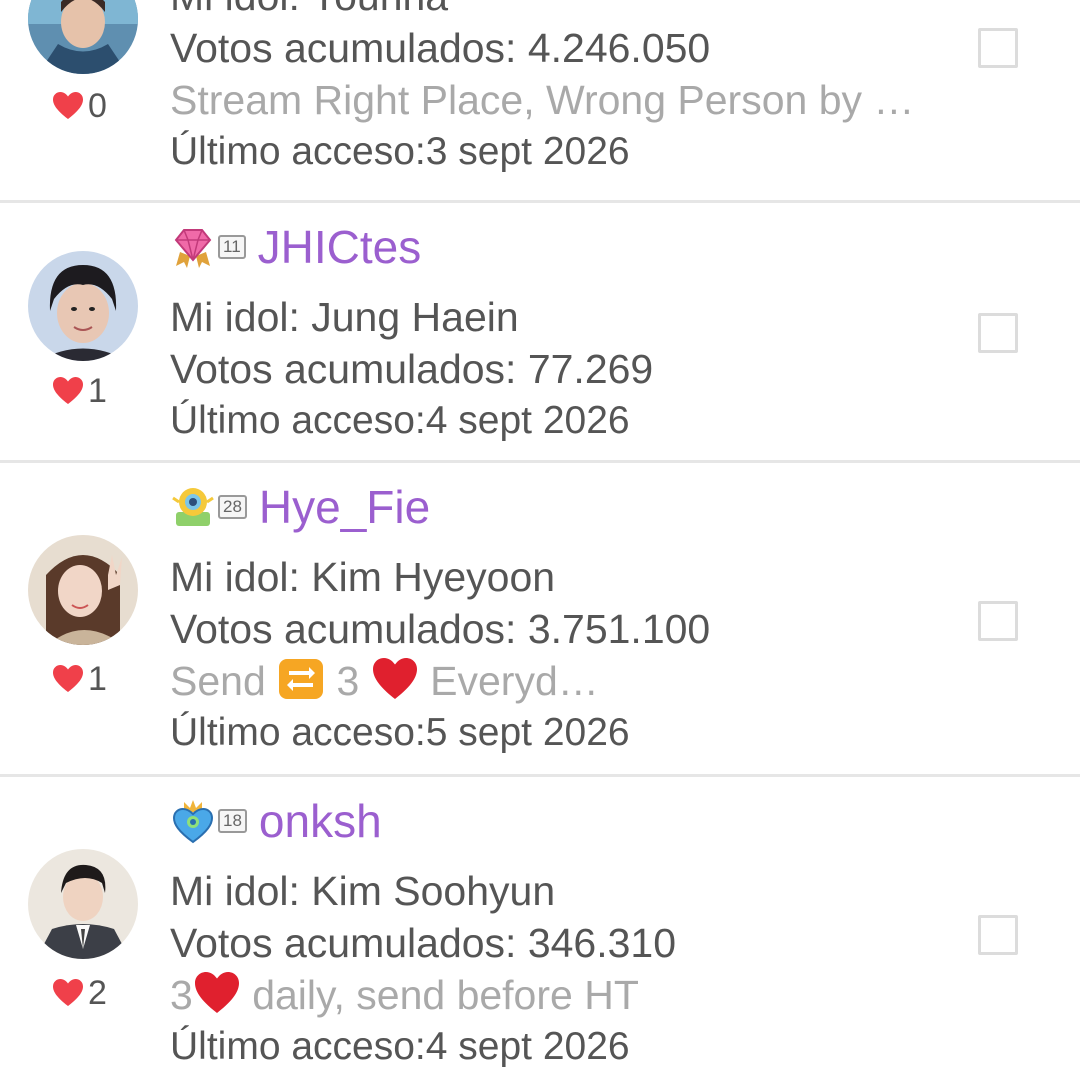 This screenshot has width=1080, height=1080. I want to click on username: JHICtes, so click(340, 247).